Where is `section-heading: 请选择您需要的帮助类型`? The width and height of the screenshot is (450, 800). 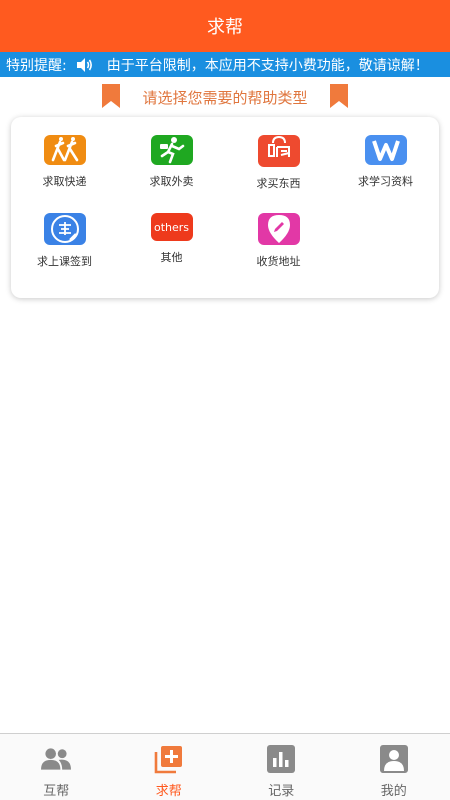 section-heading: 请选择您需要的帮助类型 is located at coordinates (225, 97).